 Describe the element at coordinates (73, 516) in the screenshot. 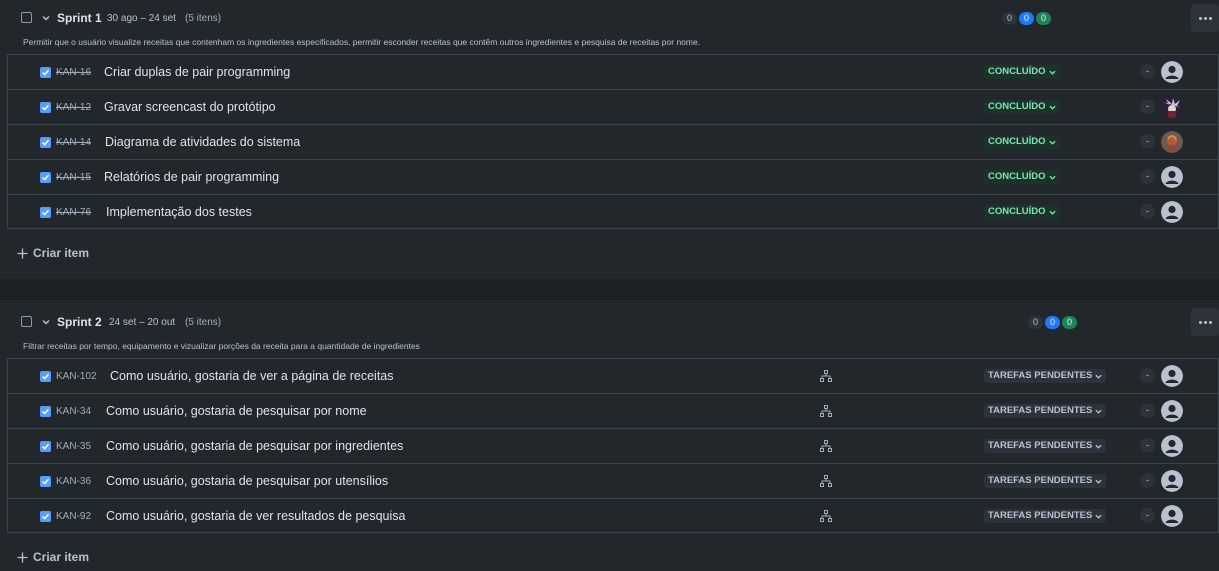

I see `issue-key: KAN-92` at that location.